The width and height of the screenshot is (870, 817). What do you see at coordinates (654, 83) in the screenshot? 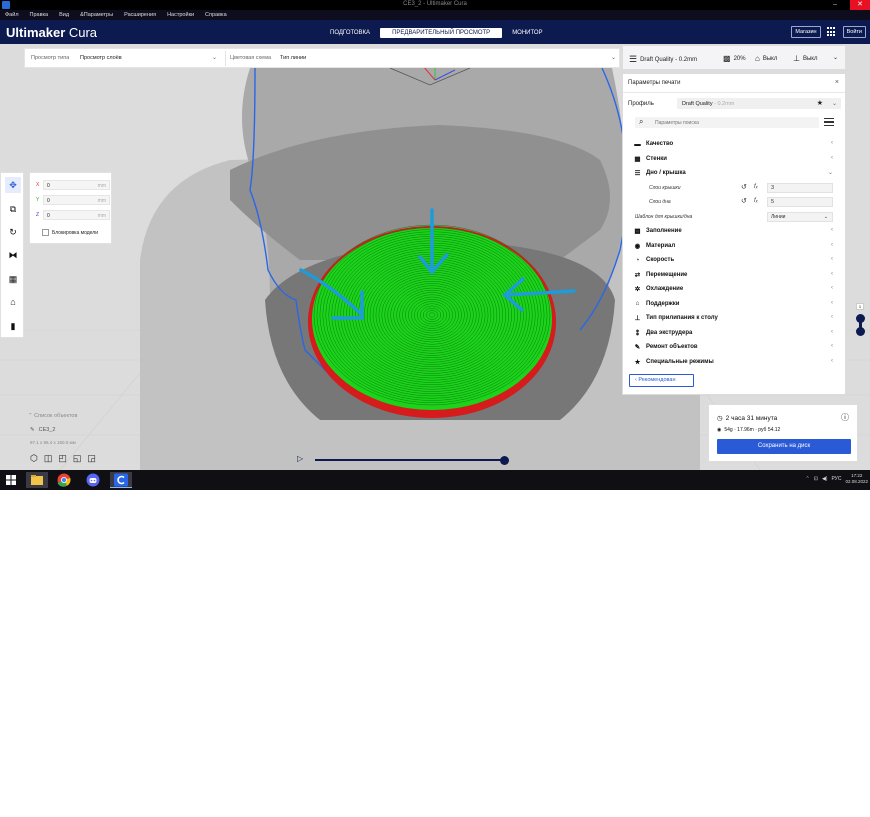
I see `panel-title: Параметры печати` at bounding box center [654, 83].